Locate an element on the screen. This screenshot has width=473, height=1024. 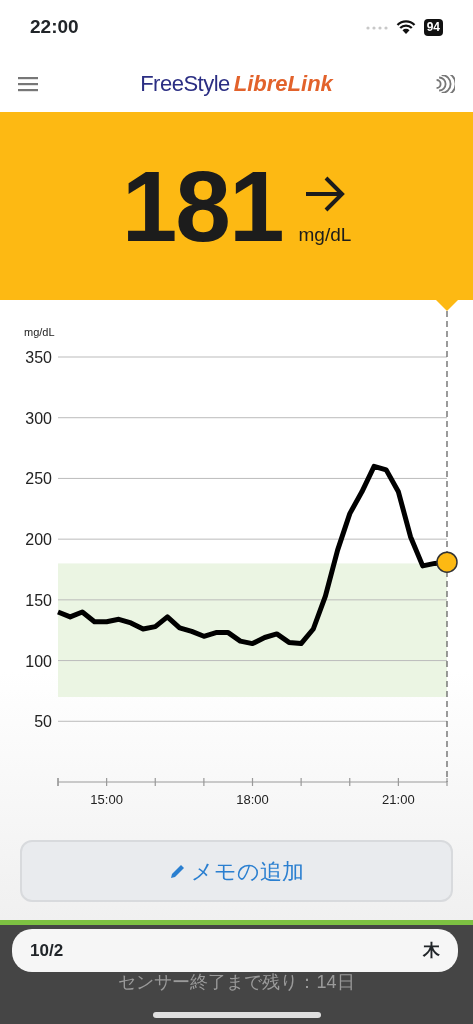
menu-icon is located at coordinates (28, 83).